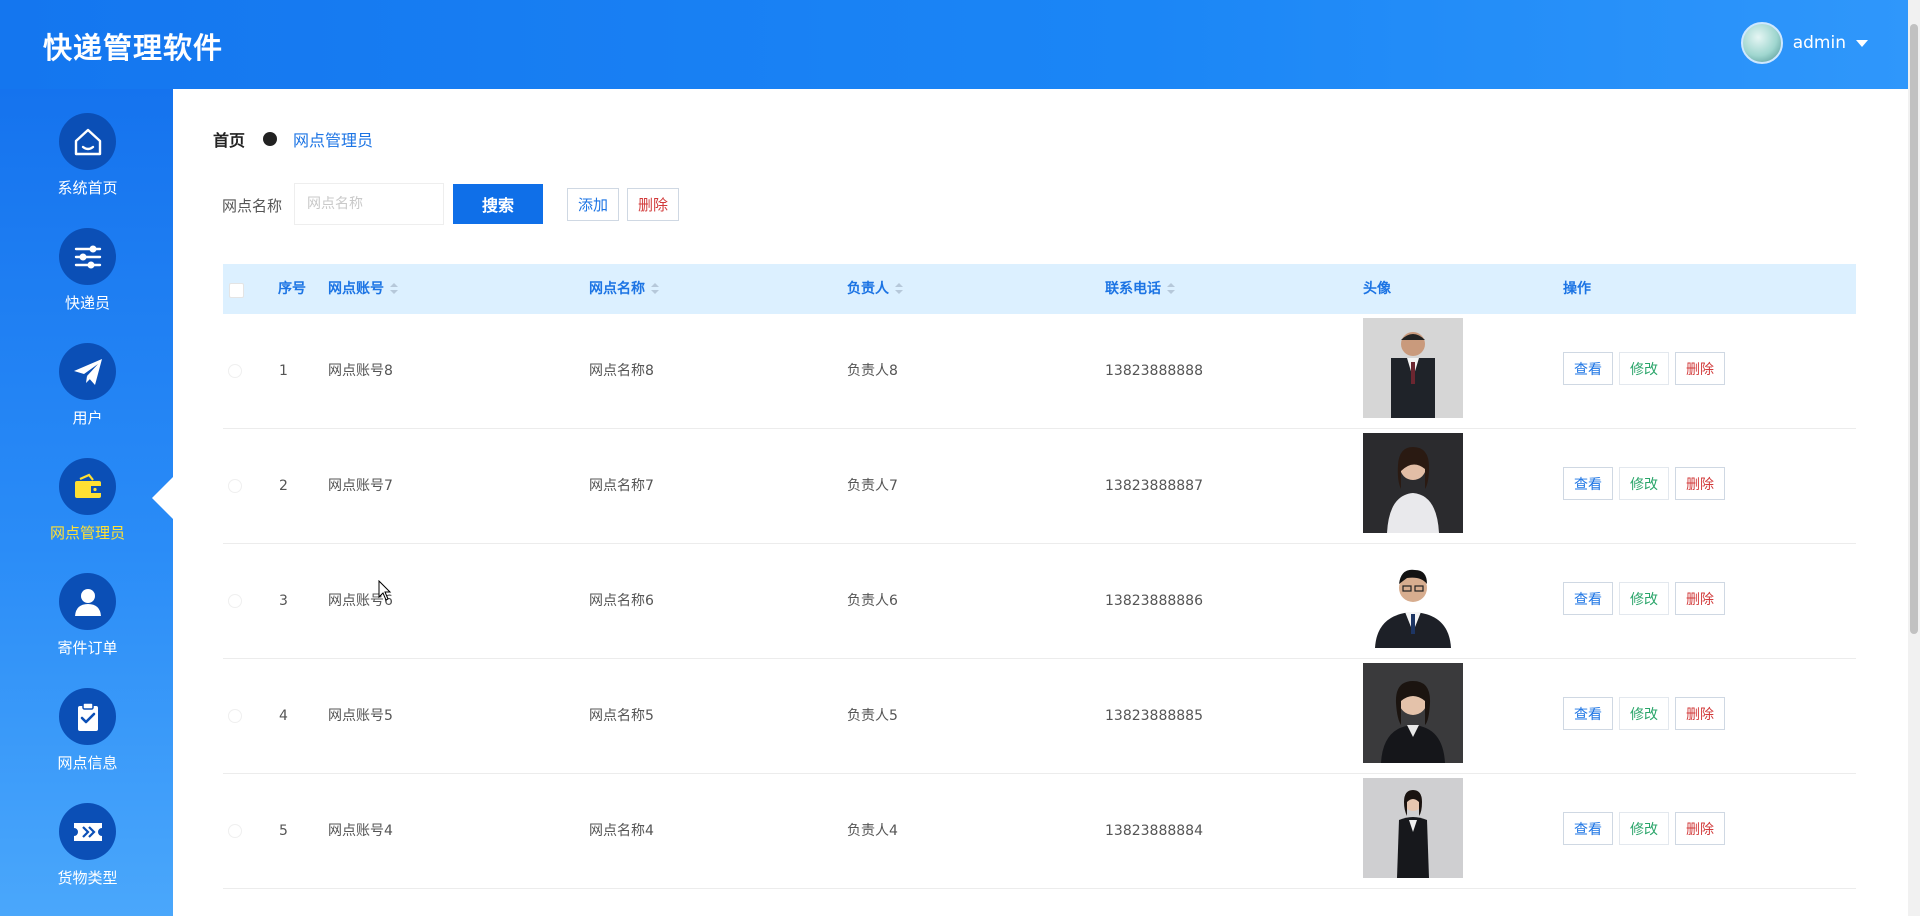 The image size is (1920, 918). I want to click on filter-label: 网点名称, so click(252, 206).